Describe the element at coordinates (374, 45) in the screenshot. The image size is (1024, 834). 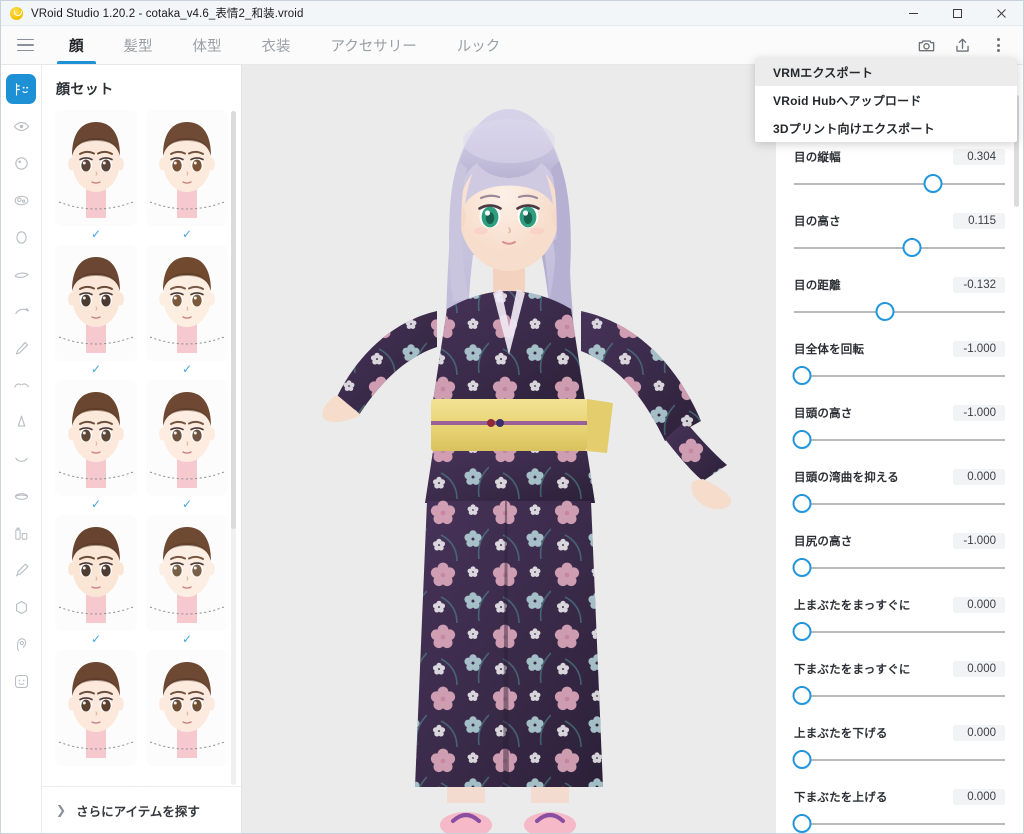
I see `tab-accessory: アクセサリー` at that location.